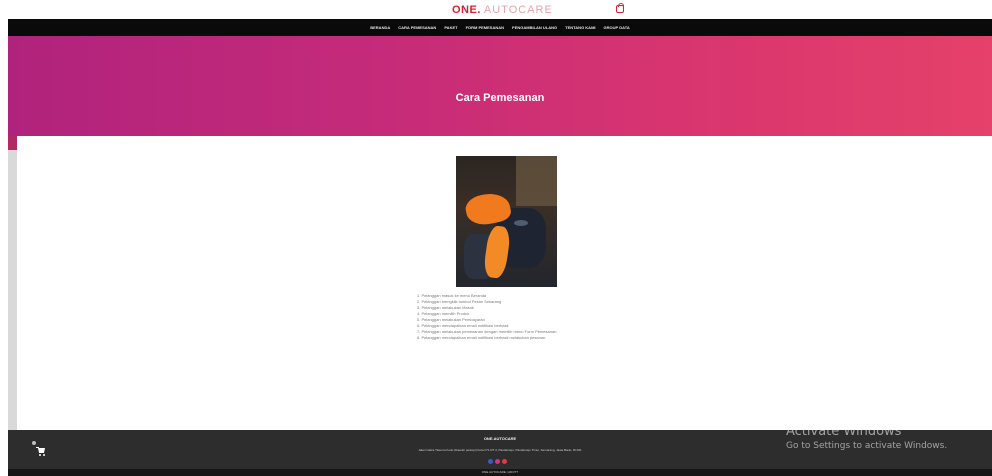  Describe the element at coordinates (521, 223) in the screenshot. I see `photo-highlight` at that location.